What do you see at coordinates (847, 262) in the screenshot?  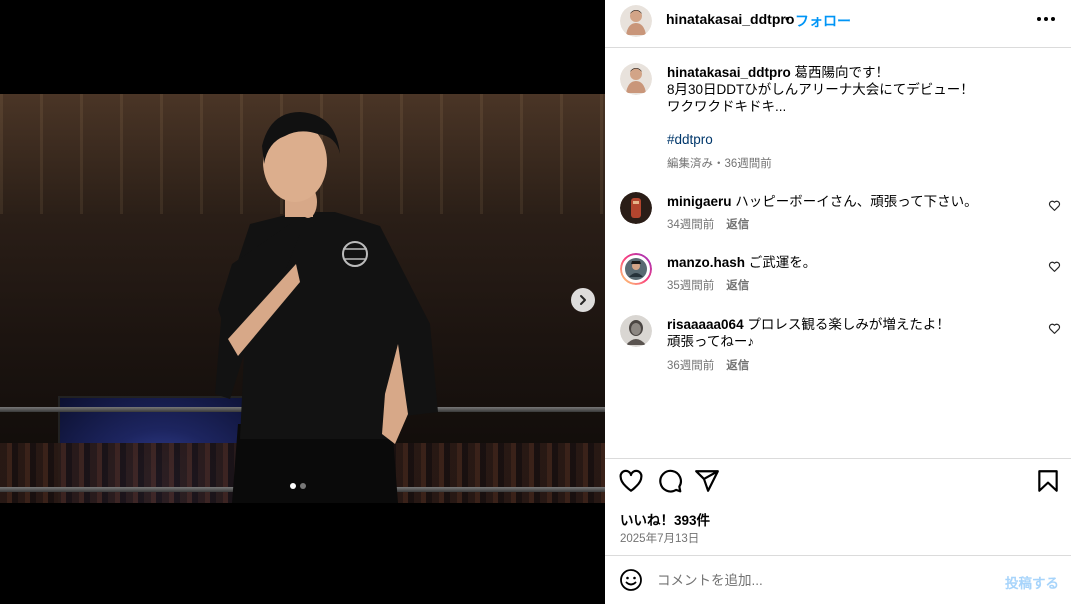 I see `comment-body: manzo.hash ご武運を。` at bounding box center [847, 262].